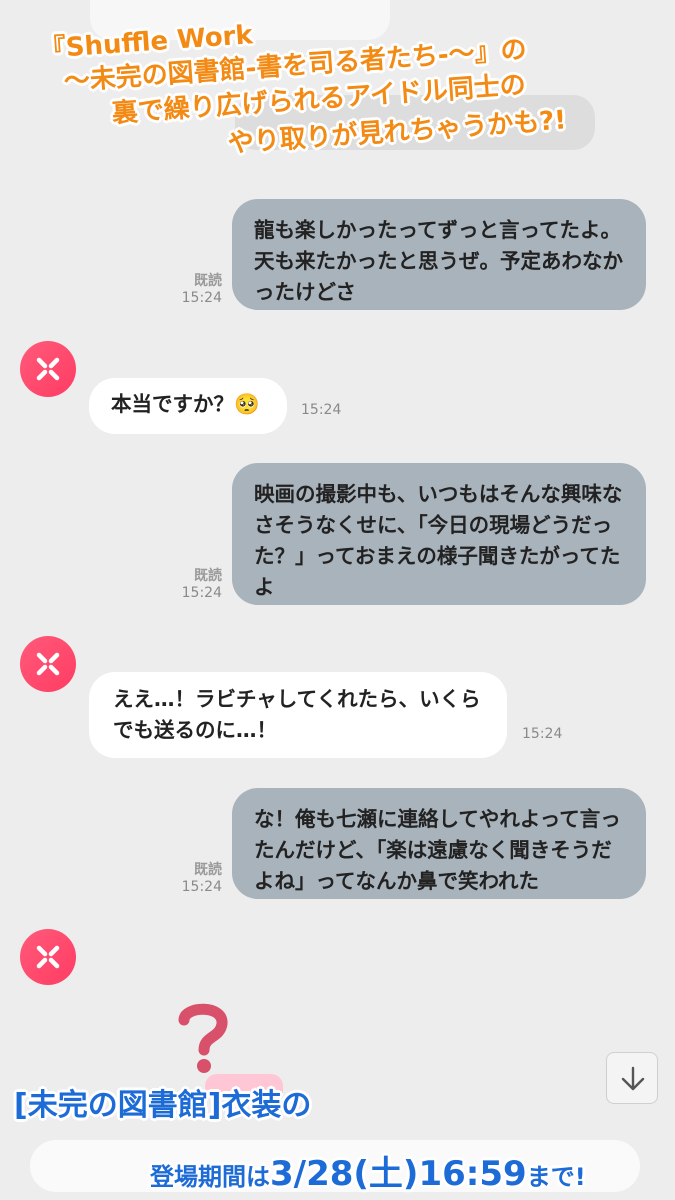  I want to click on message-text-line: 龍も楽しかったってずっと言ってたよ。, so click(437, 230).